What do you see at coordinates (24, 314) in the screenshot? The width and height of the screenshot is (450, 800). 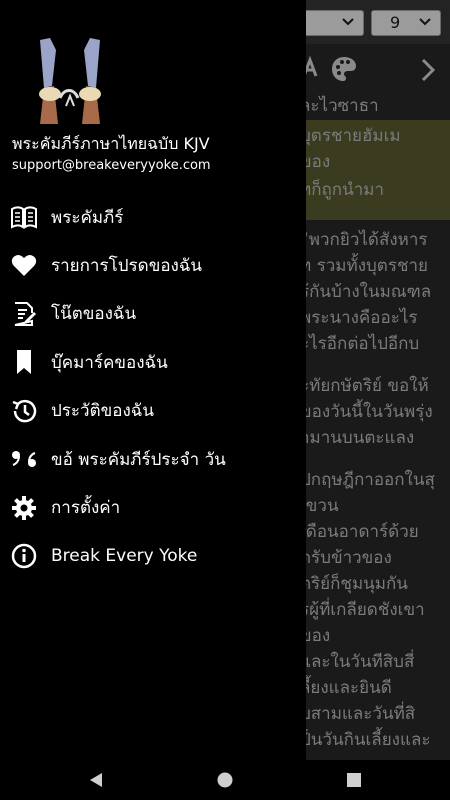 I see `note-icon` at bounding box center [24, 314].